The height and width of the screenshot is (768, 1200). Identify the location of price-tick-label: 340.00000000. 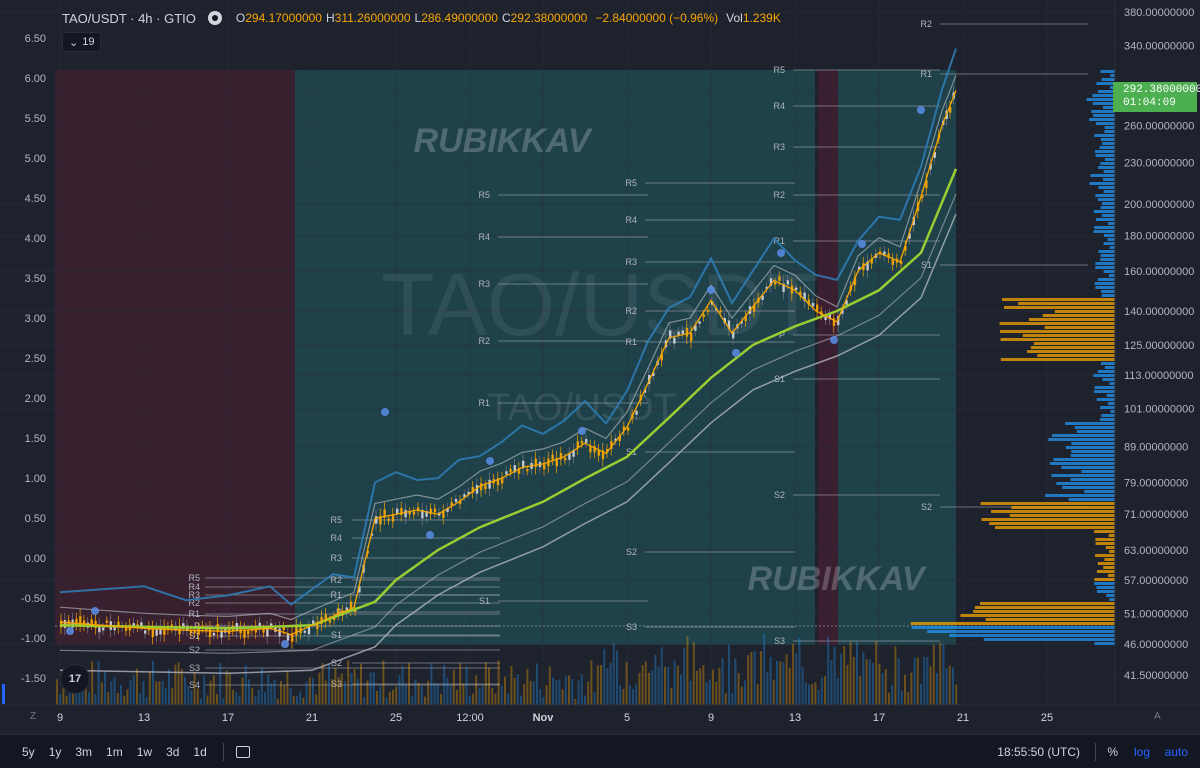
(1159, 46).